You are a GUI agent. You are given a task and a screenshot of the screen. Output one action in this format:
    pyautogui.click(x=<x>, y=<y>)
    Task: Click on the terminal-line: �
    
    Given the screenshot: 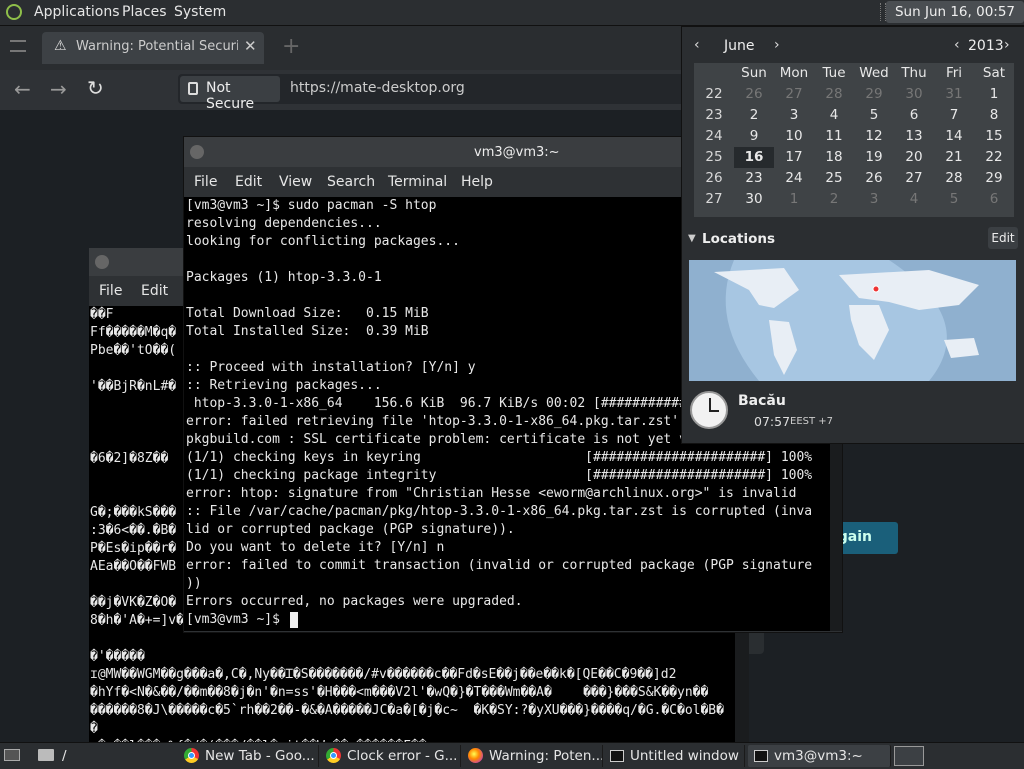 What is the action you would take?
    pyautogui.click(x=94, y=728)
    